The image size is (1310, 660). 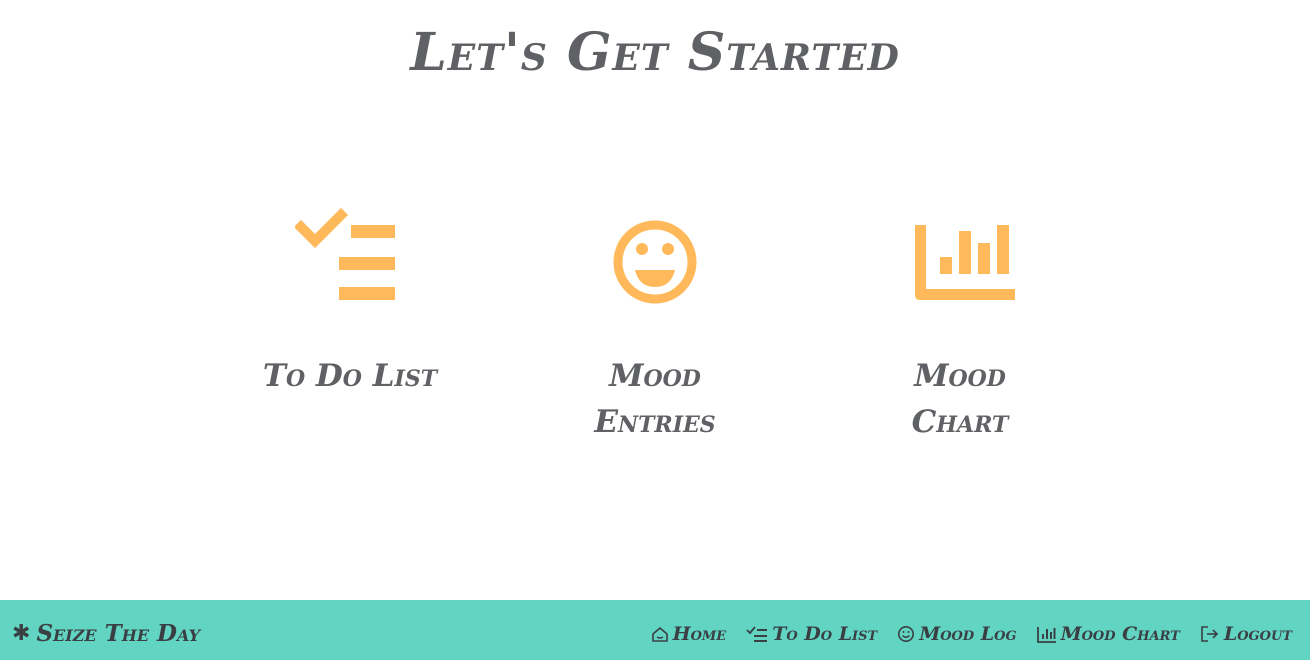 I want to click on nav-mood-chart-link: Mood Chart, so click(x=1108, y=634).